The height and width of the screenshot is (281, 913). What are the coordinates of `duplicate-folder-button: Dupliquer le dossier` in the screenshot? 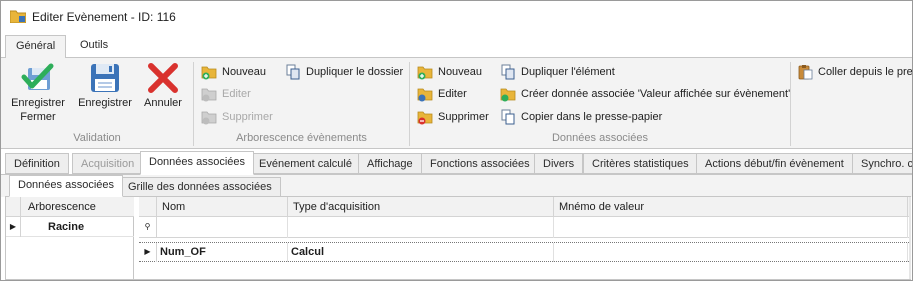 It's located at (344, 72).